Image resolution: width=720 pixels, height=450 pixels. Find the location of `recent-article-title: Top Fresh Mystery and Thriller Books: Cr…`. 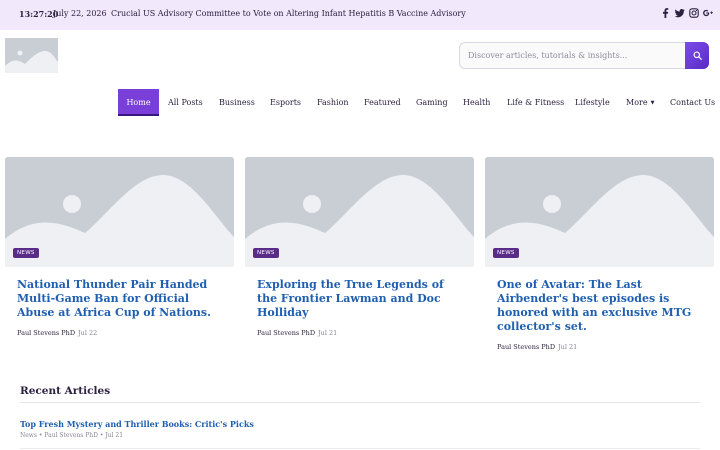

recent-article-title: Top Fresh Mystery and Thriller Books: Cr… is located at coordinates (137, 424).